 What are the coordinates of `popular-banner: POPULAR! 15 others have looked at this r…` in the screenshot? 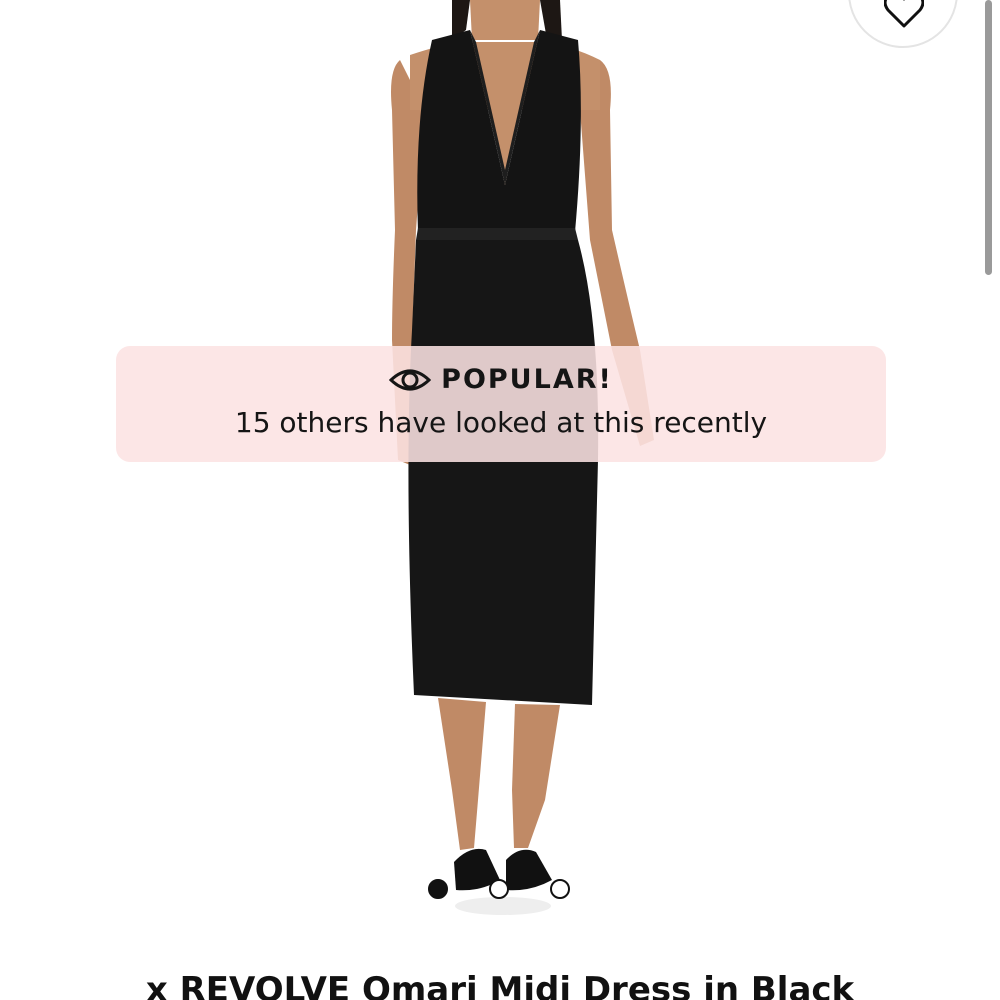 It's located at (501, 404).